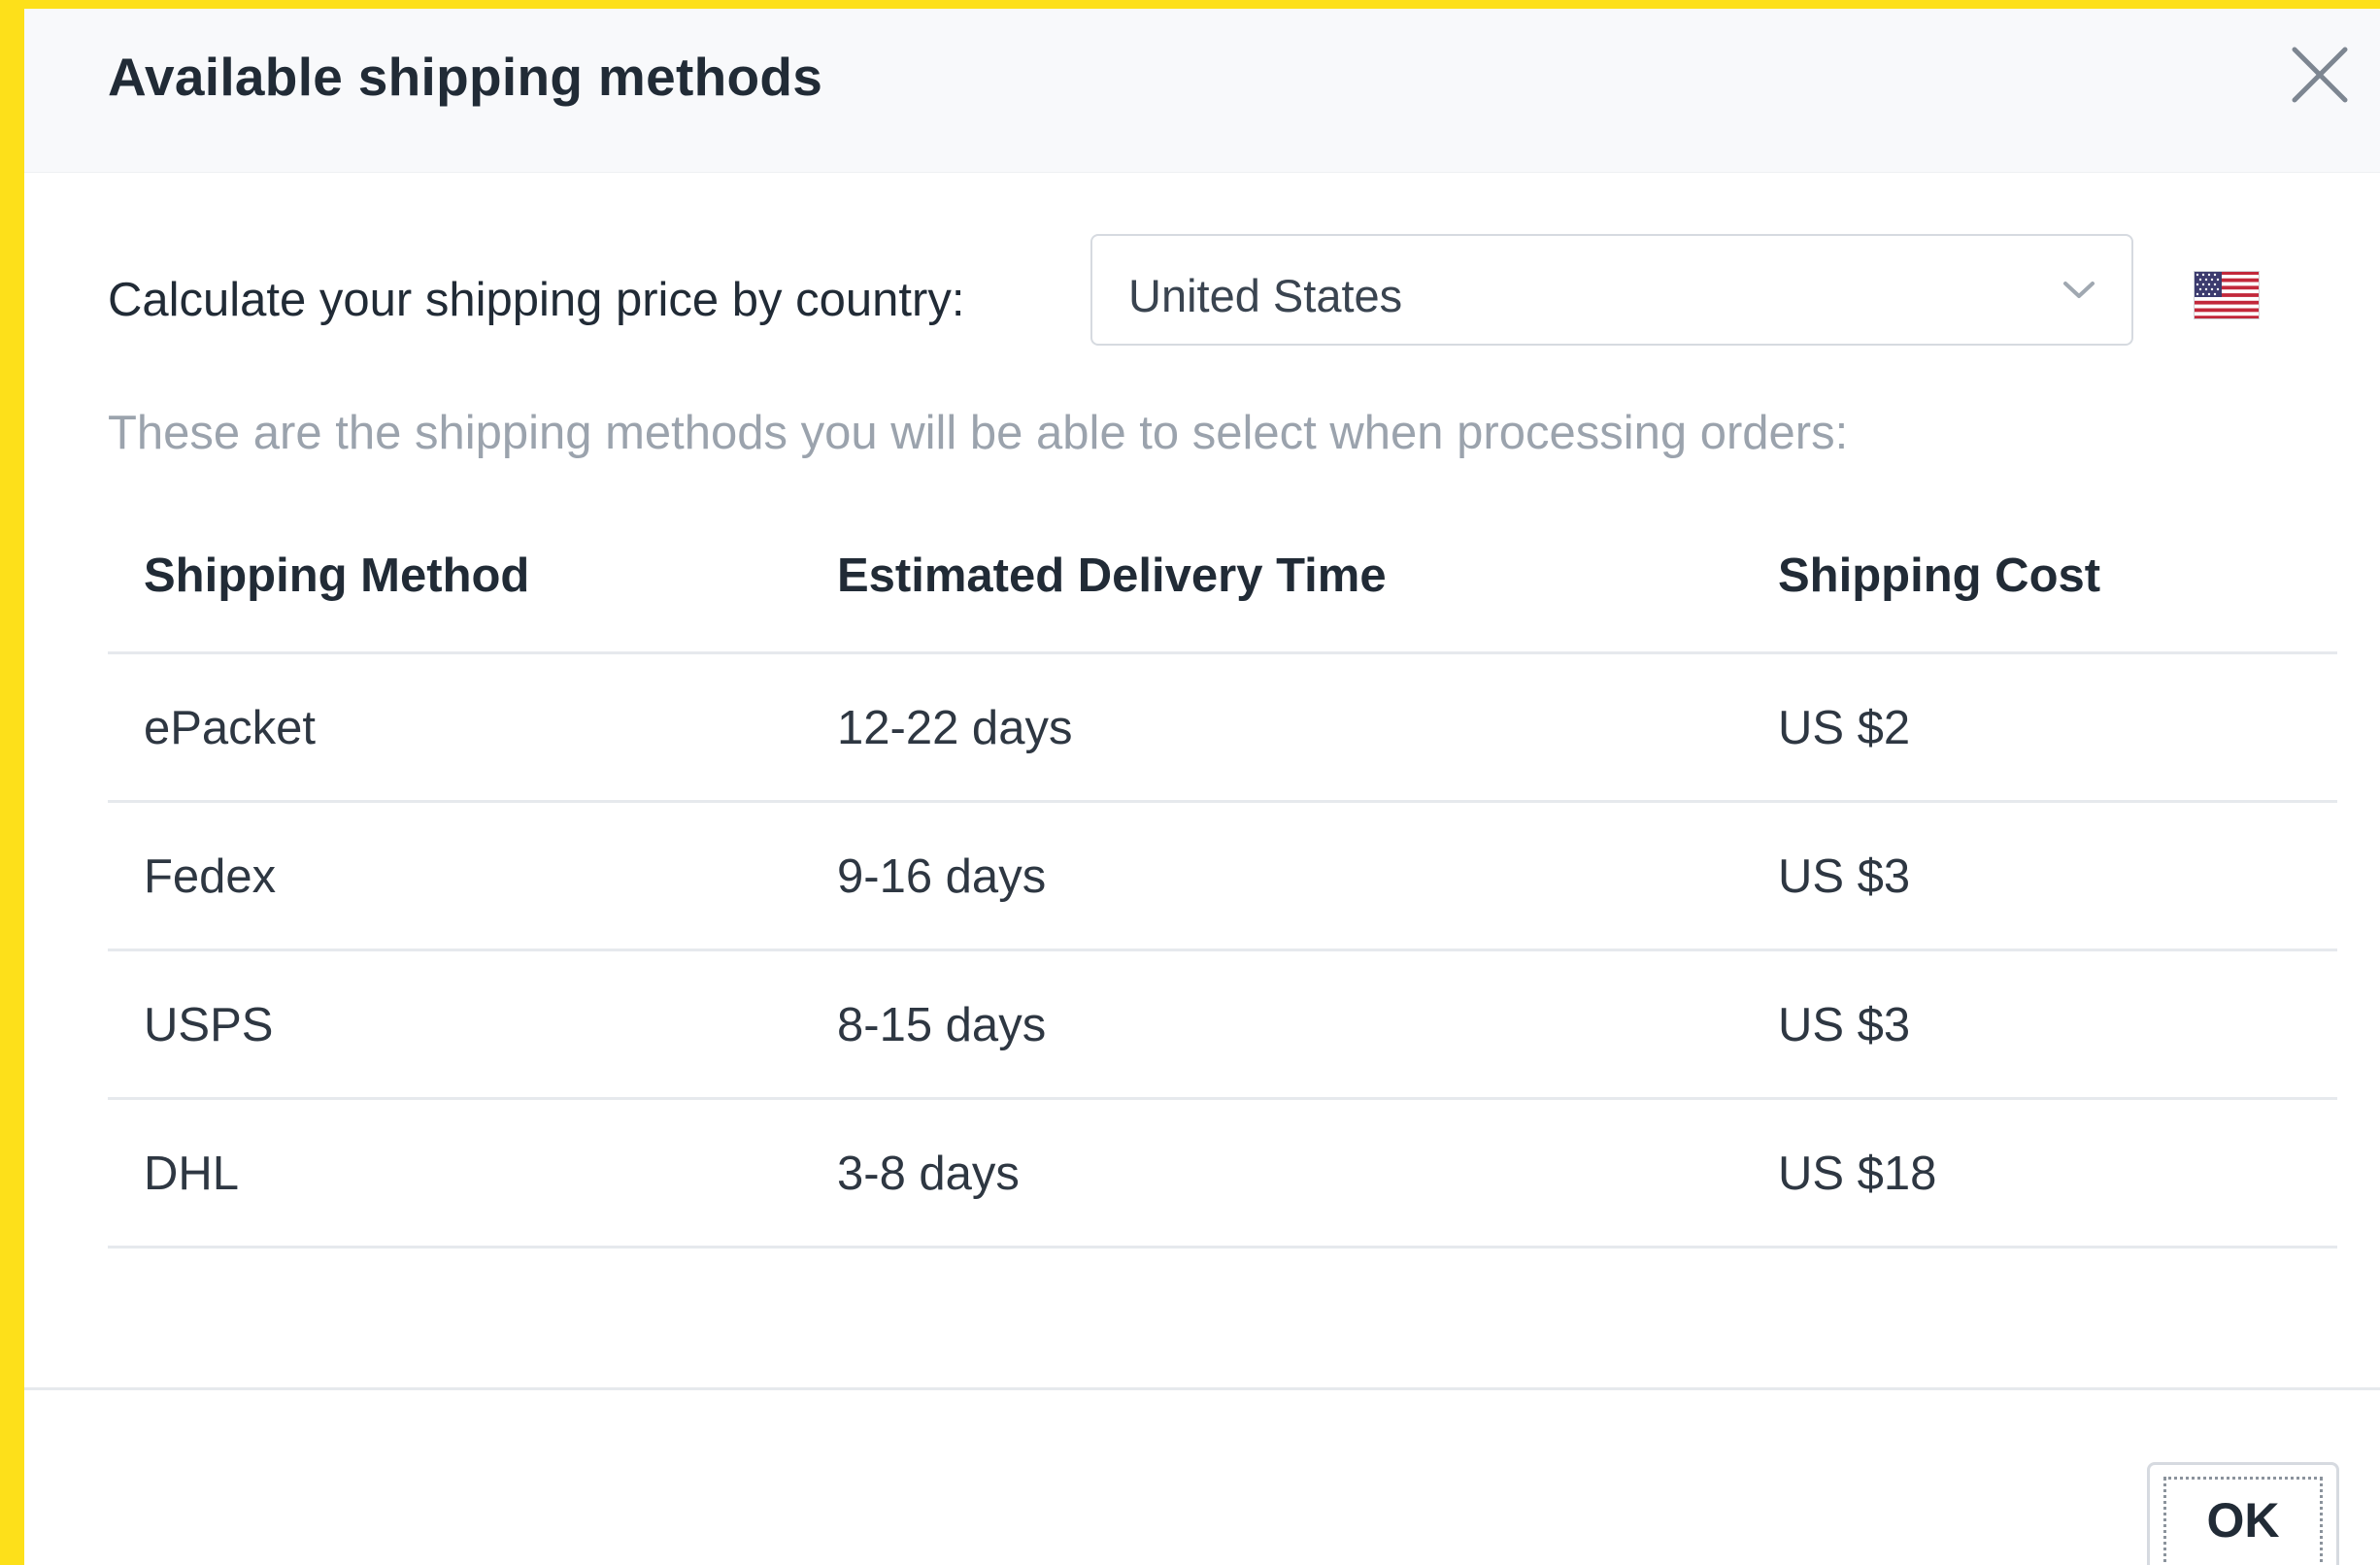 The image size is (2380, 1565). I want to click on chevron-down-icon, so click(2079, 290).